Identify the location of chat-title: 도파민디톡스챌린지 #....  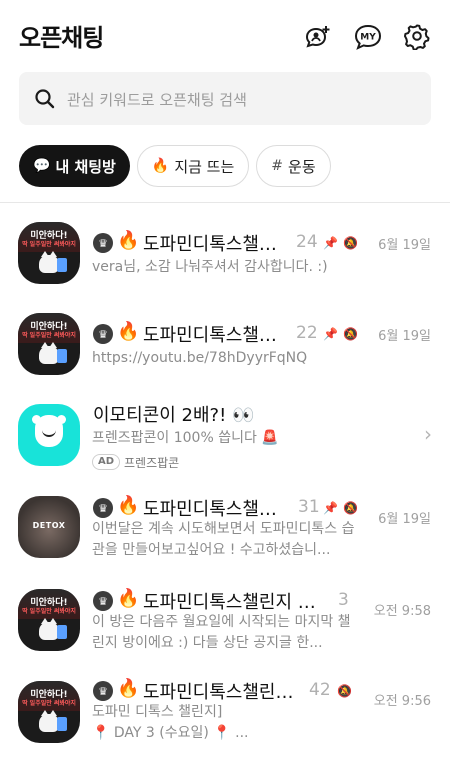
(236, 602).